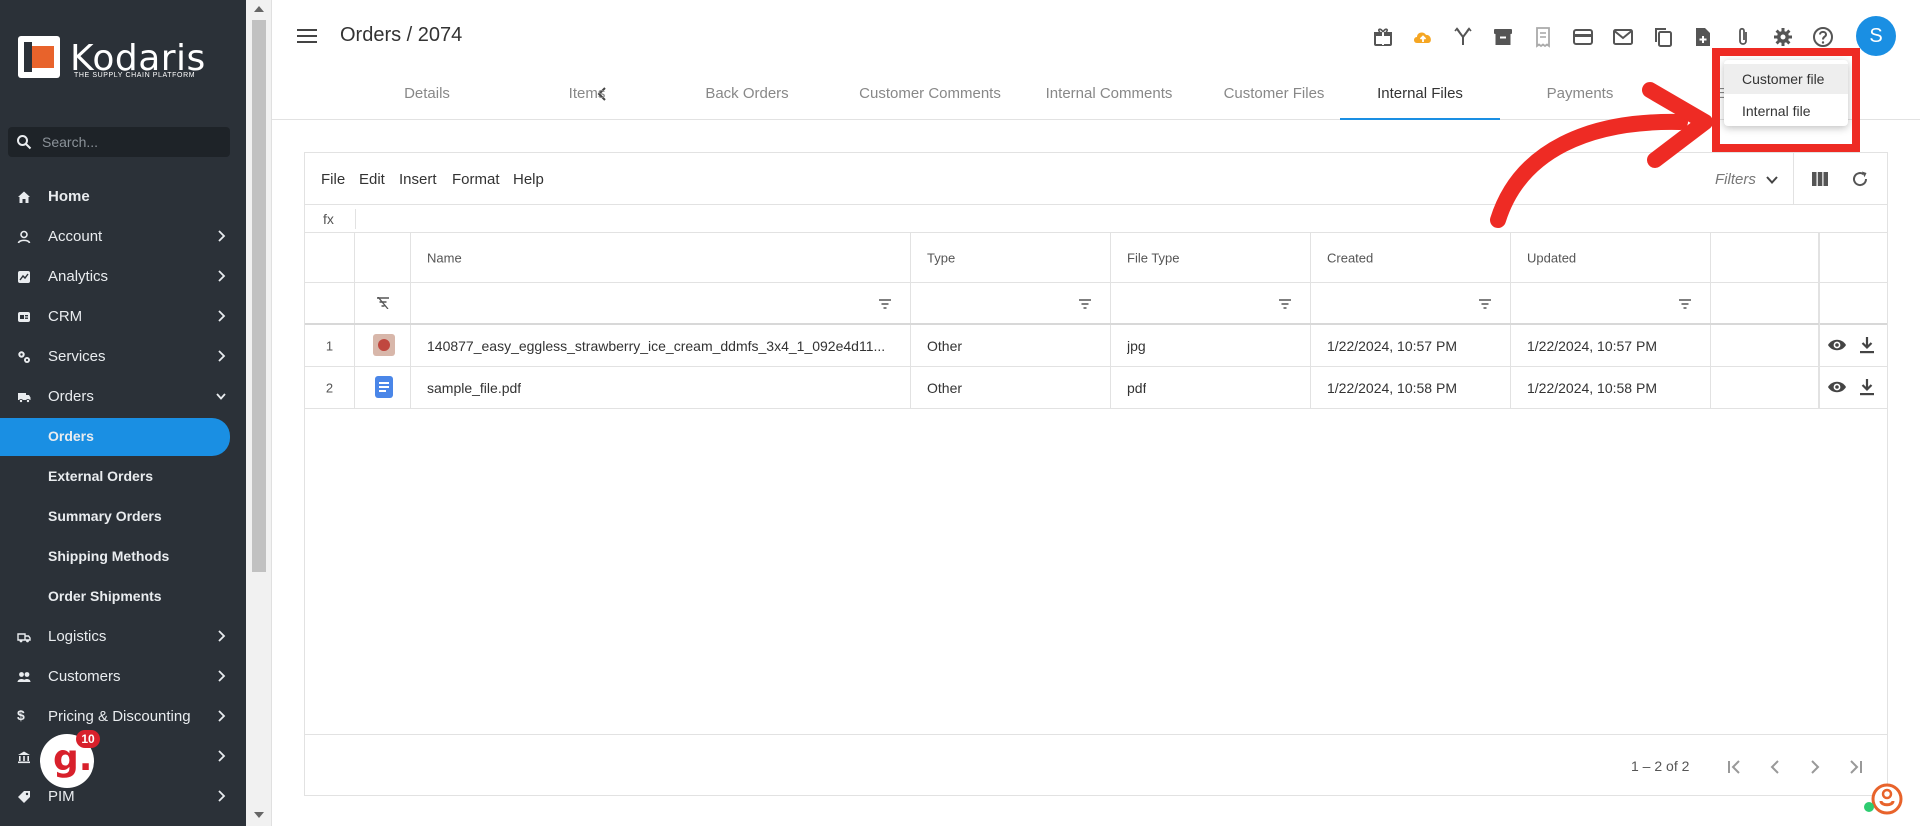 Image resolution: width=1920 pixels, height=826 pixels. What do you see at coordinates (587, 99) in the screenshot?
I see `tab-items: Items` at bounding box center [587, 99].